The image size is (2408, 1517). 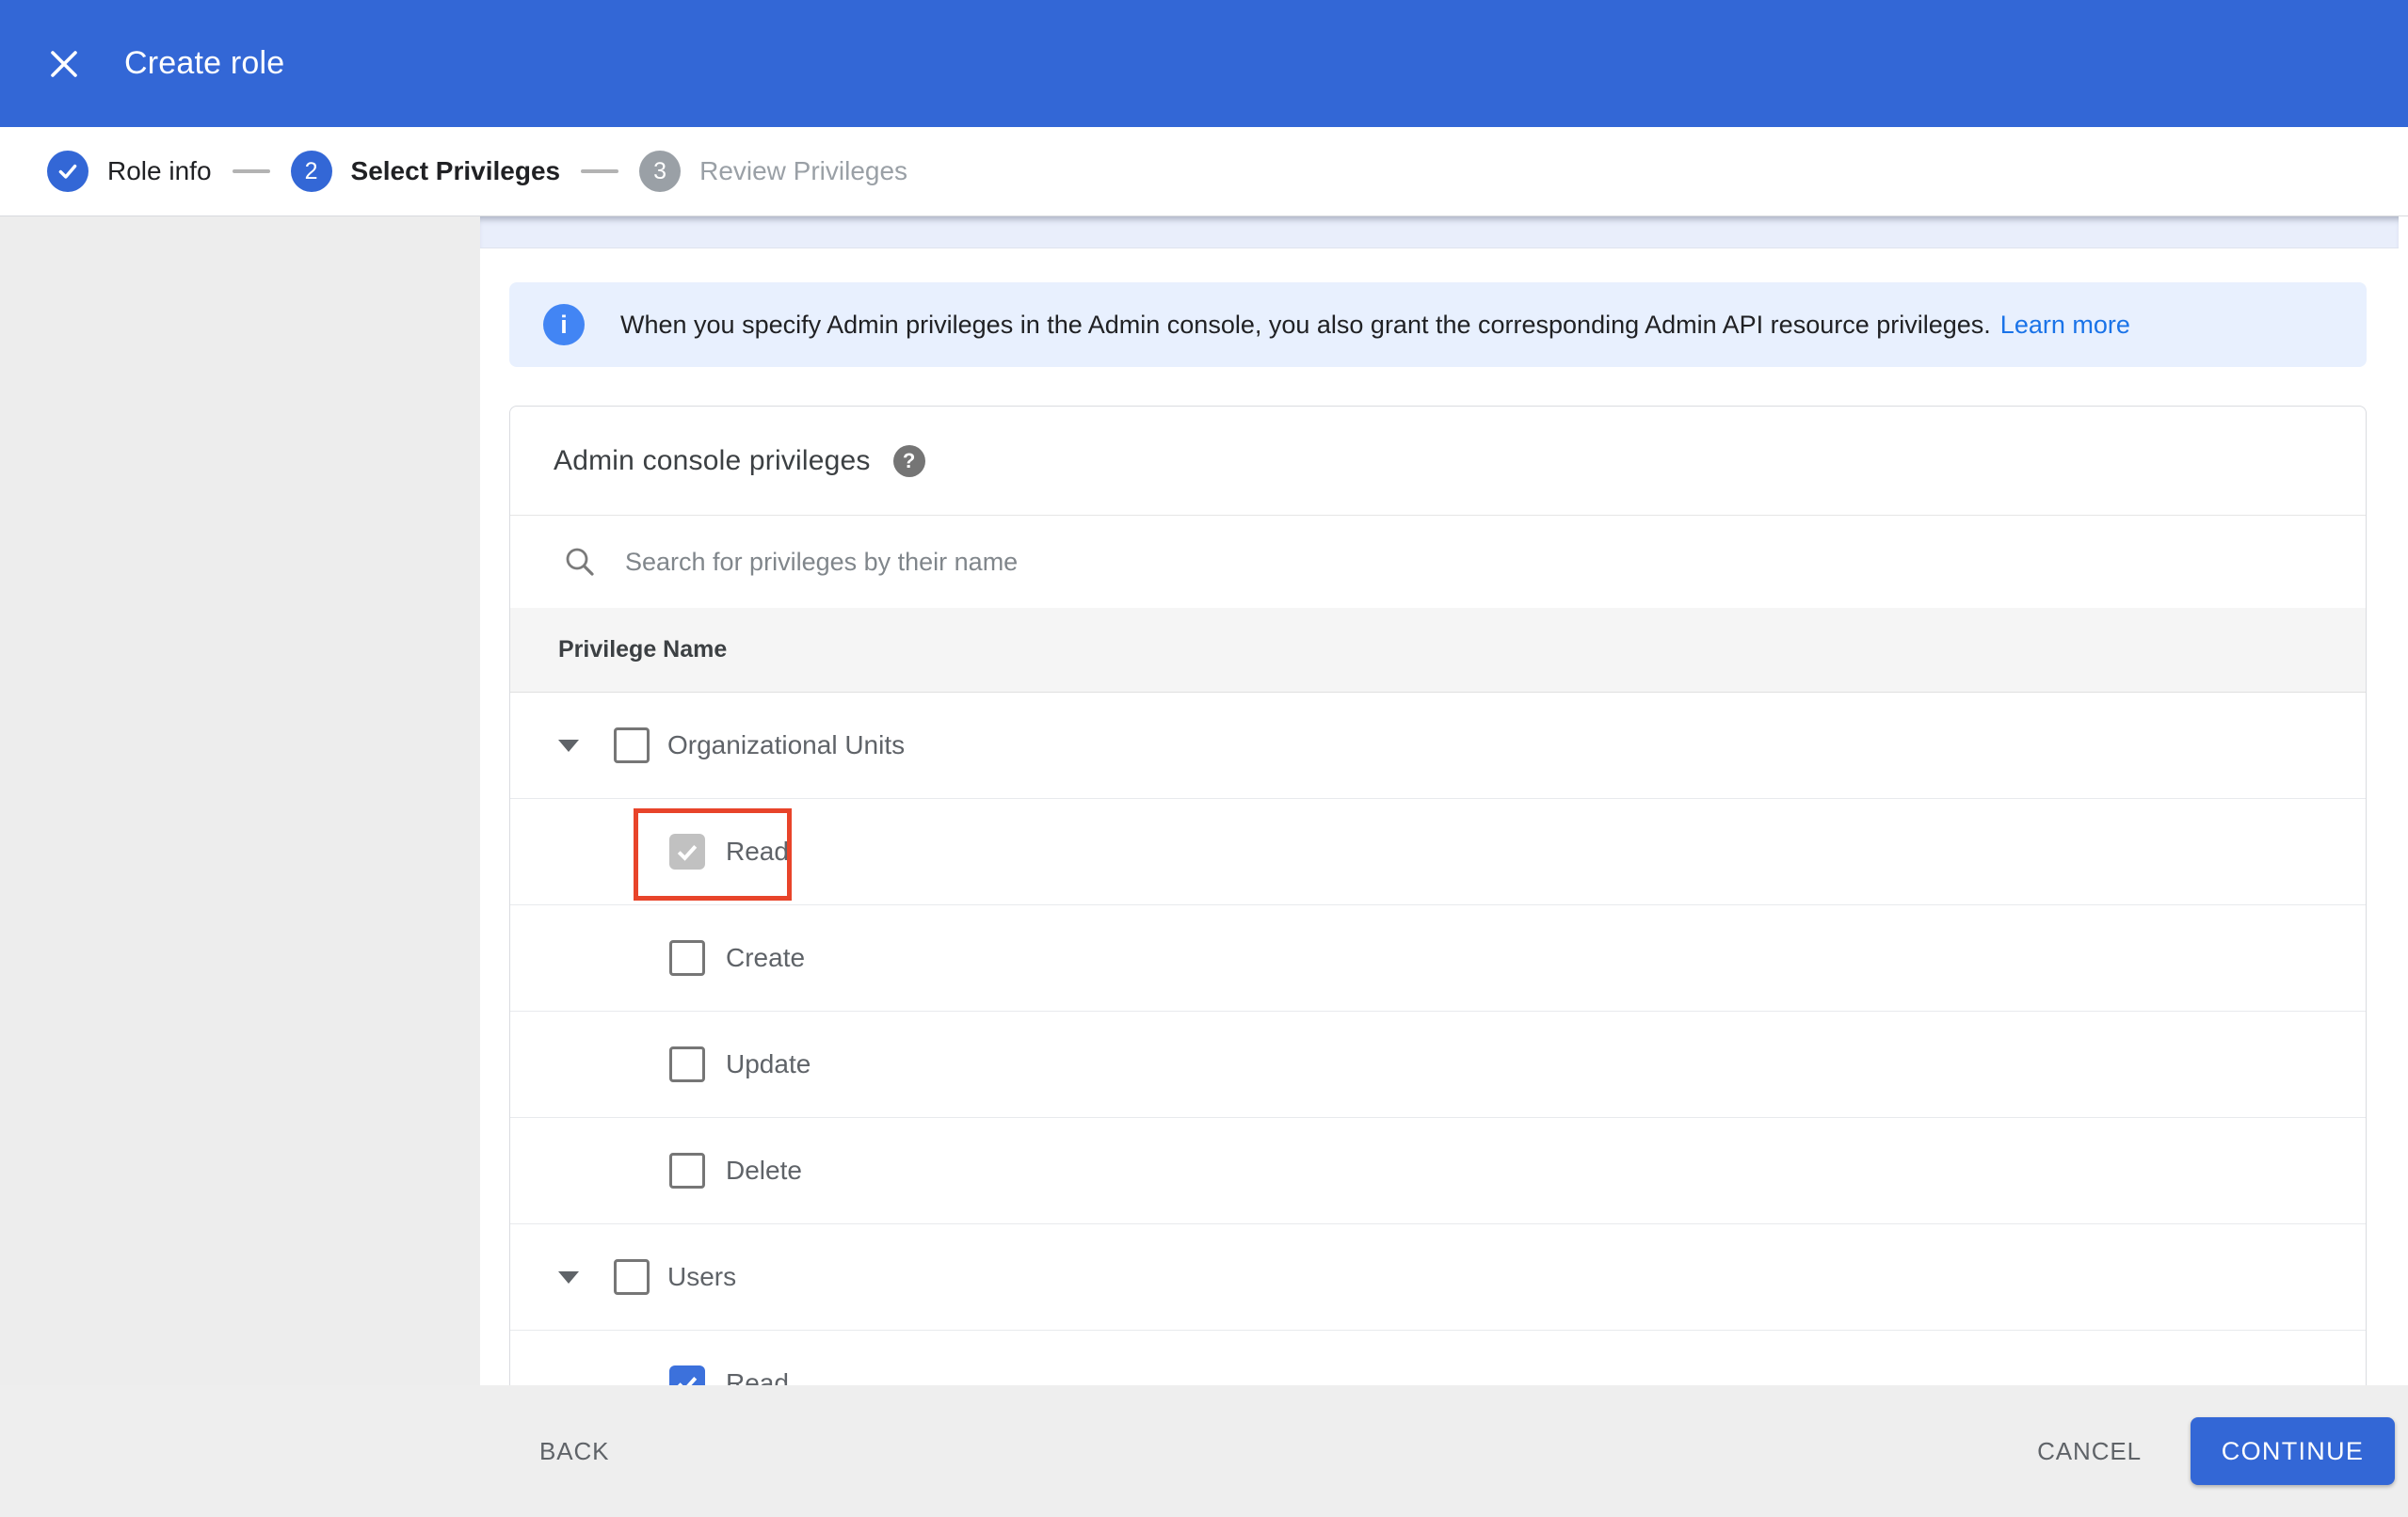 What do you see at coordinates (160, 170) in the screenshot?
I see `step-label-role-info: Role info` at bounding box center [160, 170].